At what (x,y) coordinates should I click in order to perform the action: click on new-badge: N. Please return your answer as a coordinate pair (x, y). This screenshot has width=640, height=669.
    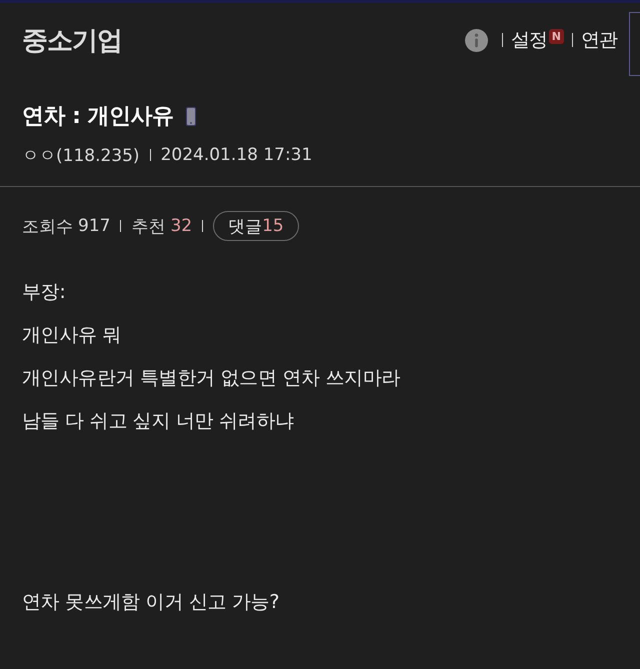
    Looking at the image, I should click on (556, 36).